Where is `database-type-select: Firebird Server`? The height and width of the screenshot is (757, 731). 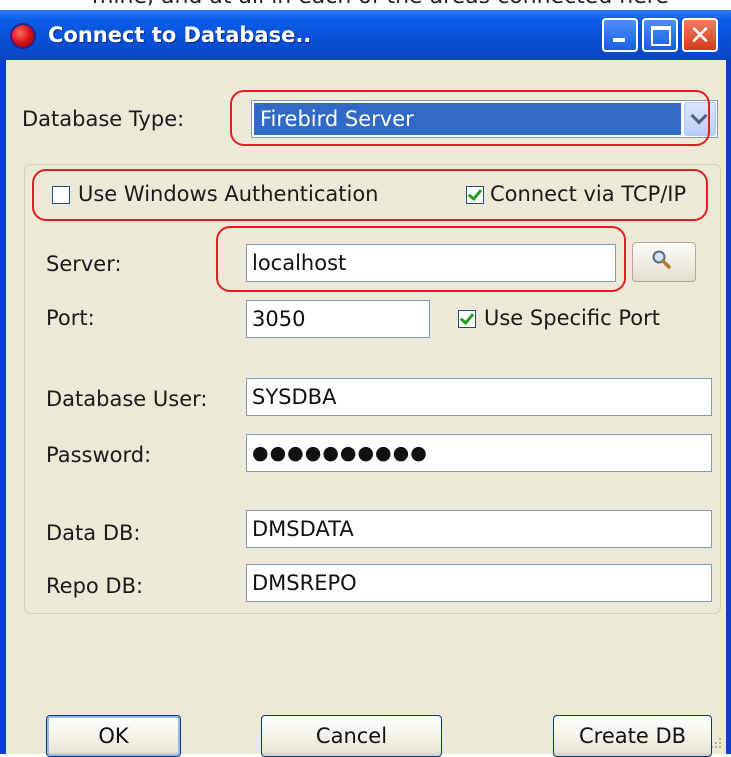
database-type-select: Firebird Server is located at coordinates (484, 119).